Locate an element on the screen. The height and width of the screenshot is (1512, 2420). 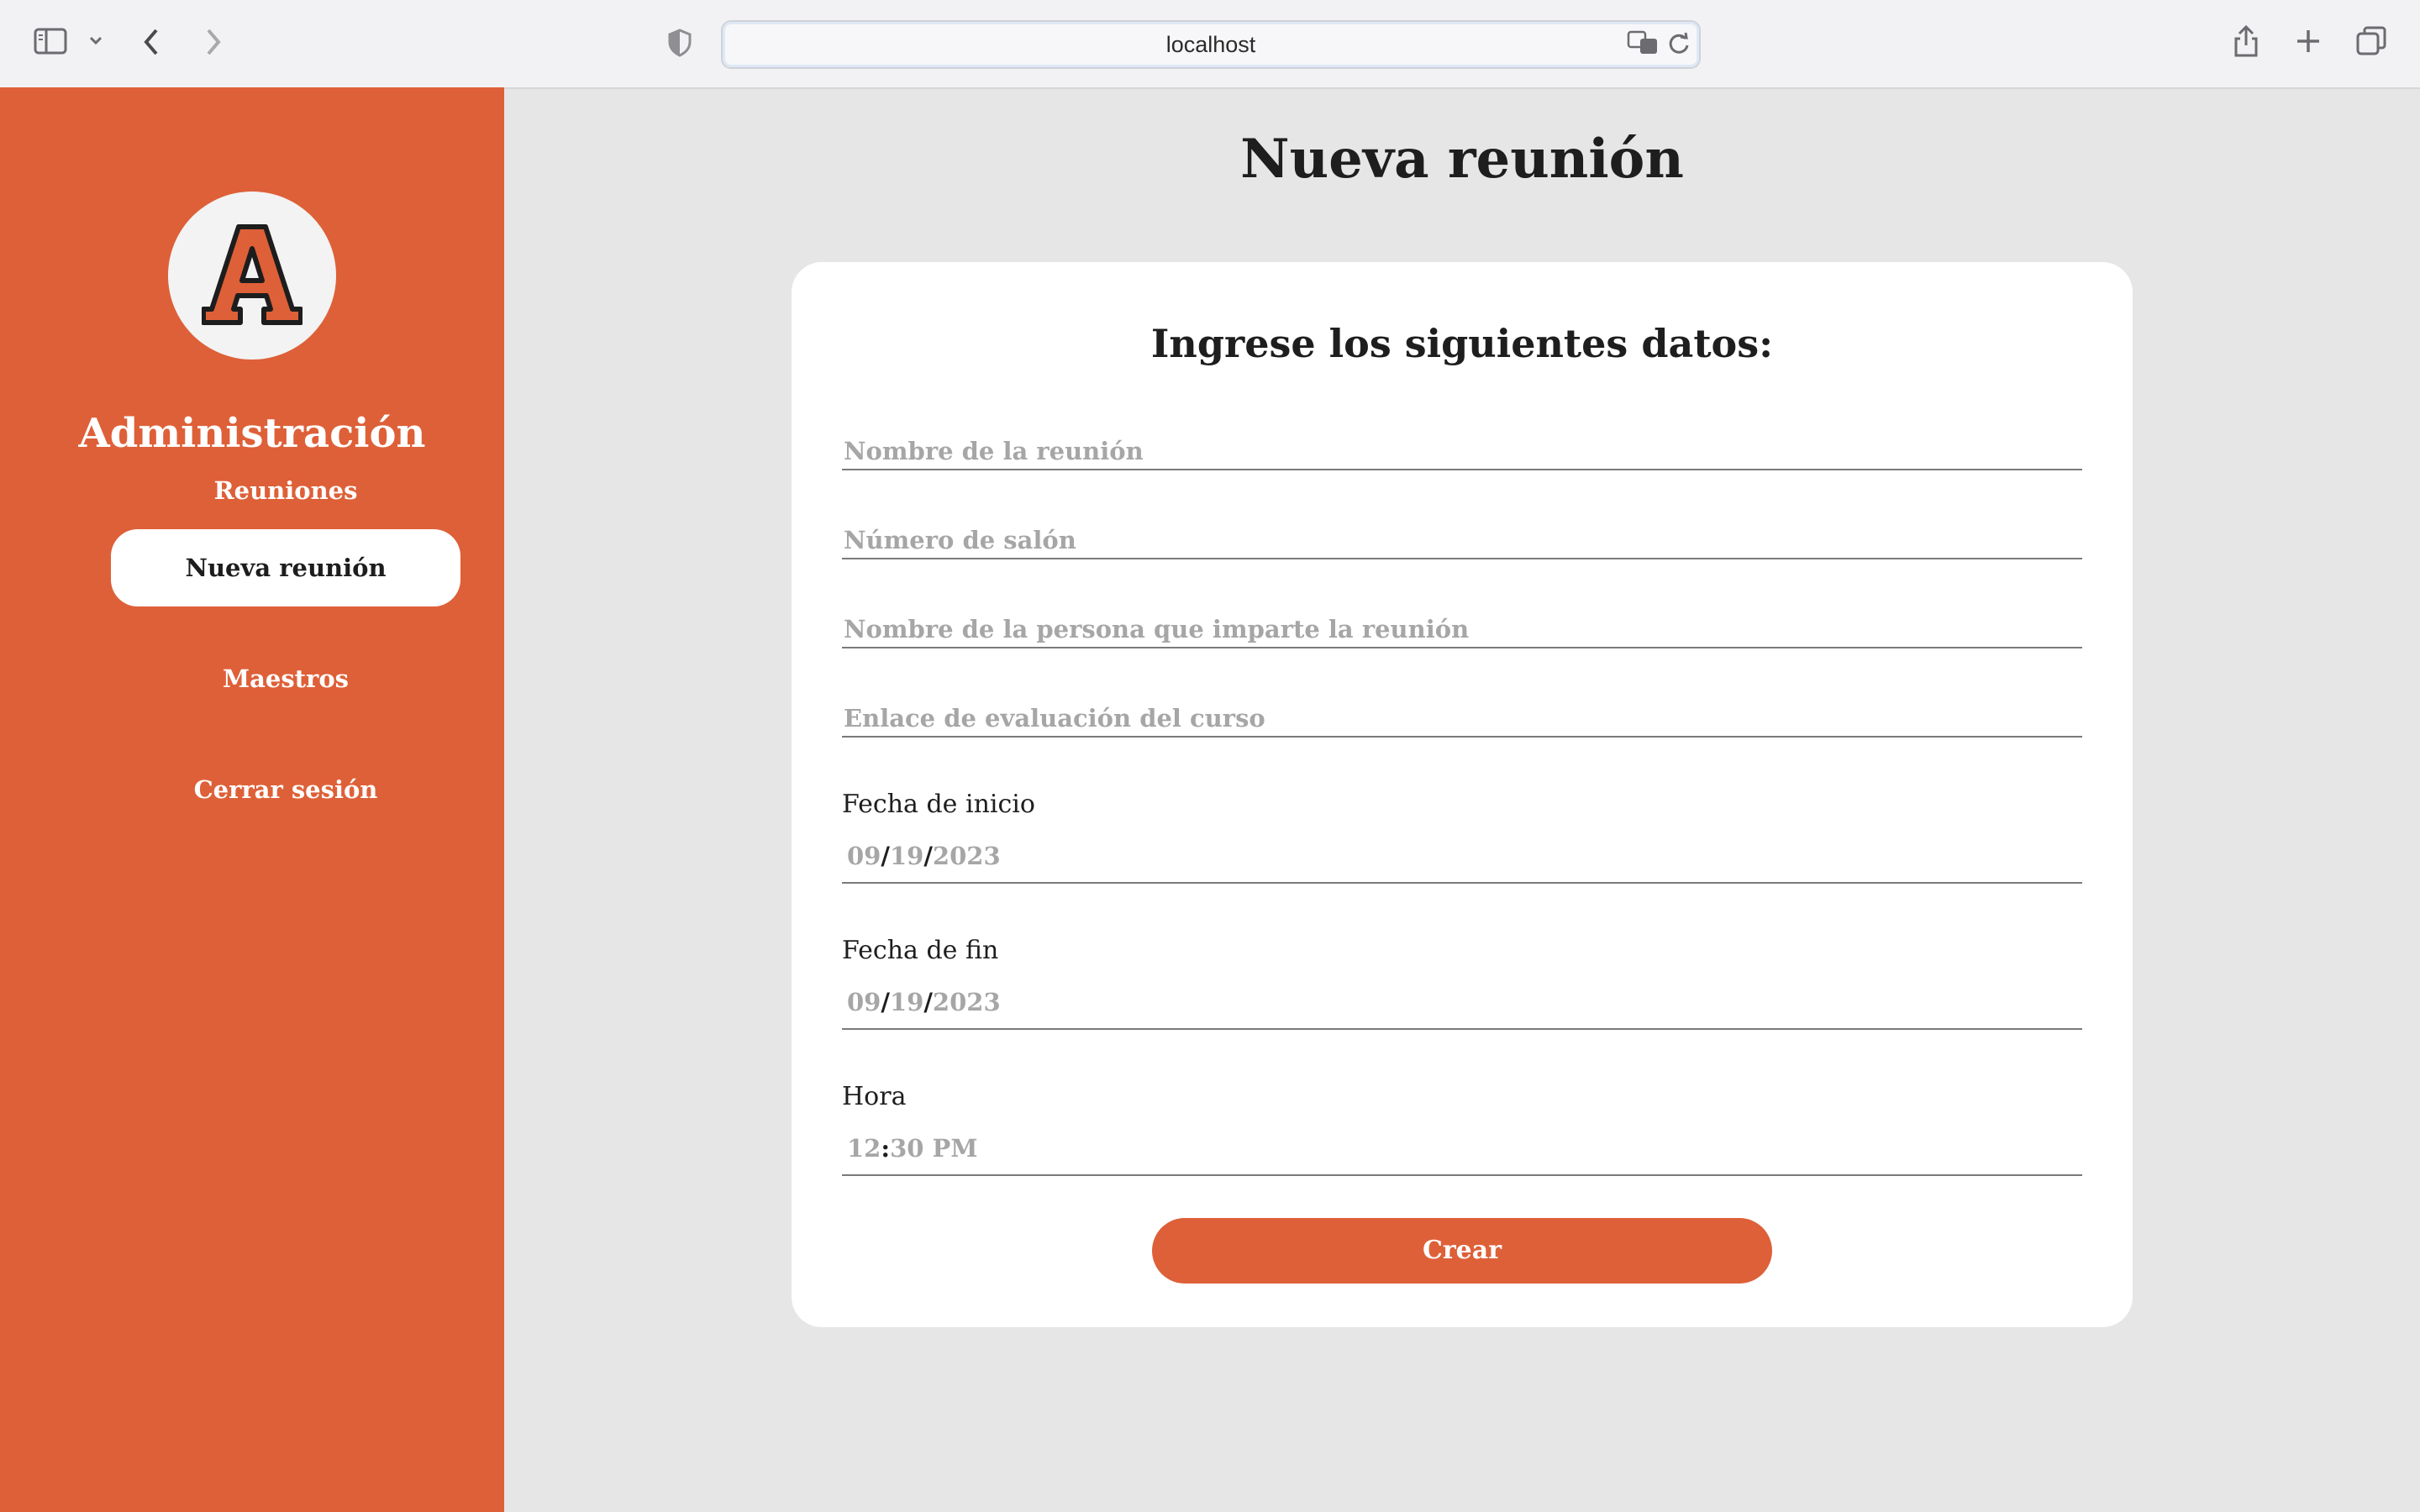
evaluation-link-placeholder: Enlace de evaluación del curso is located at coordinates (1054, 718).